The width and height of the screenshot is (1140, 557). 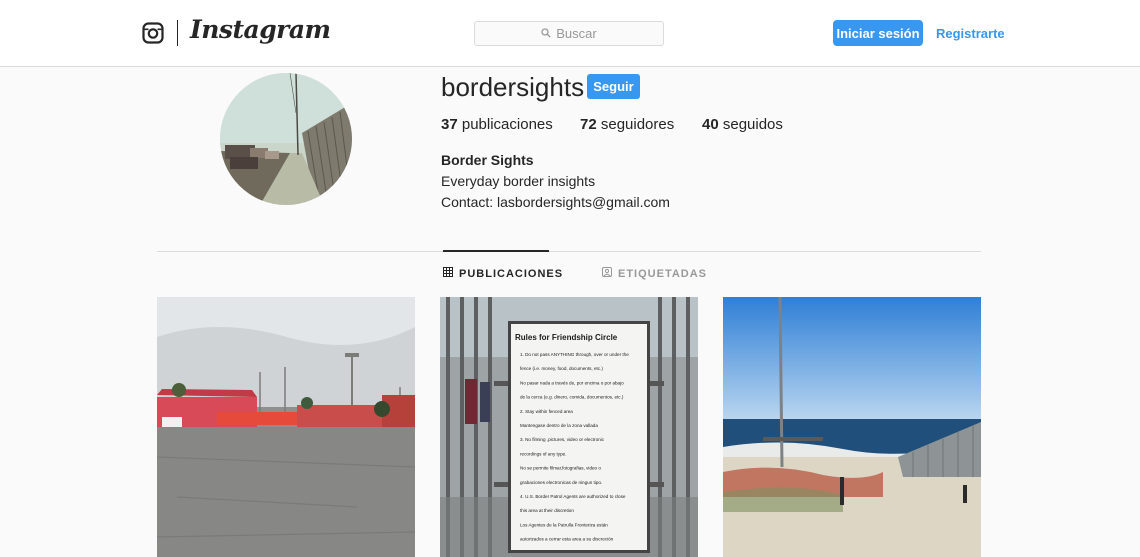 I want to click on grid-icon, so click(x=448, y=273).